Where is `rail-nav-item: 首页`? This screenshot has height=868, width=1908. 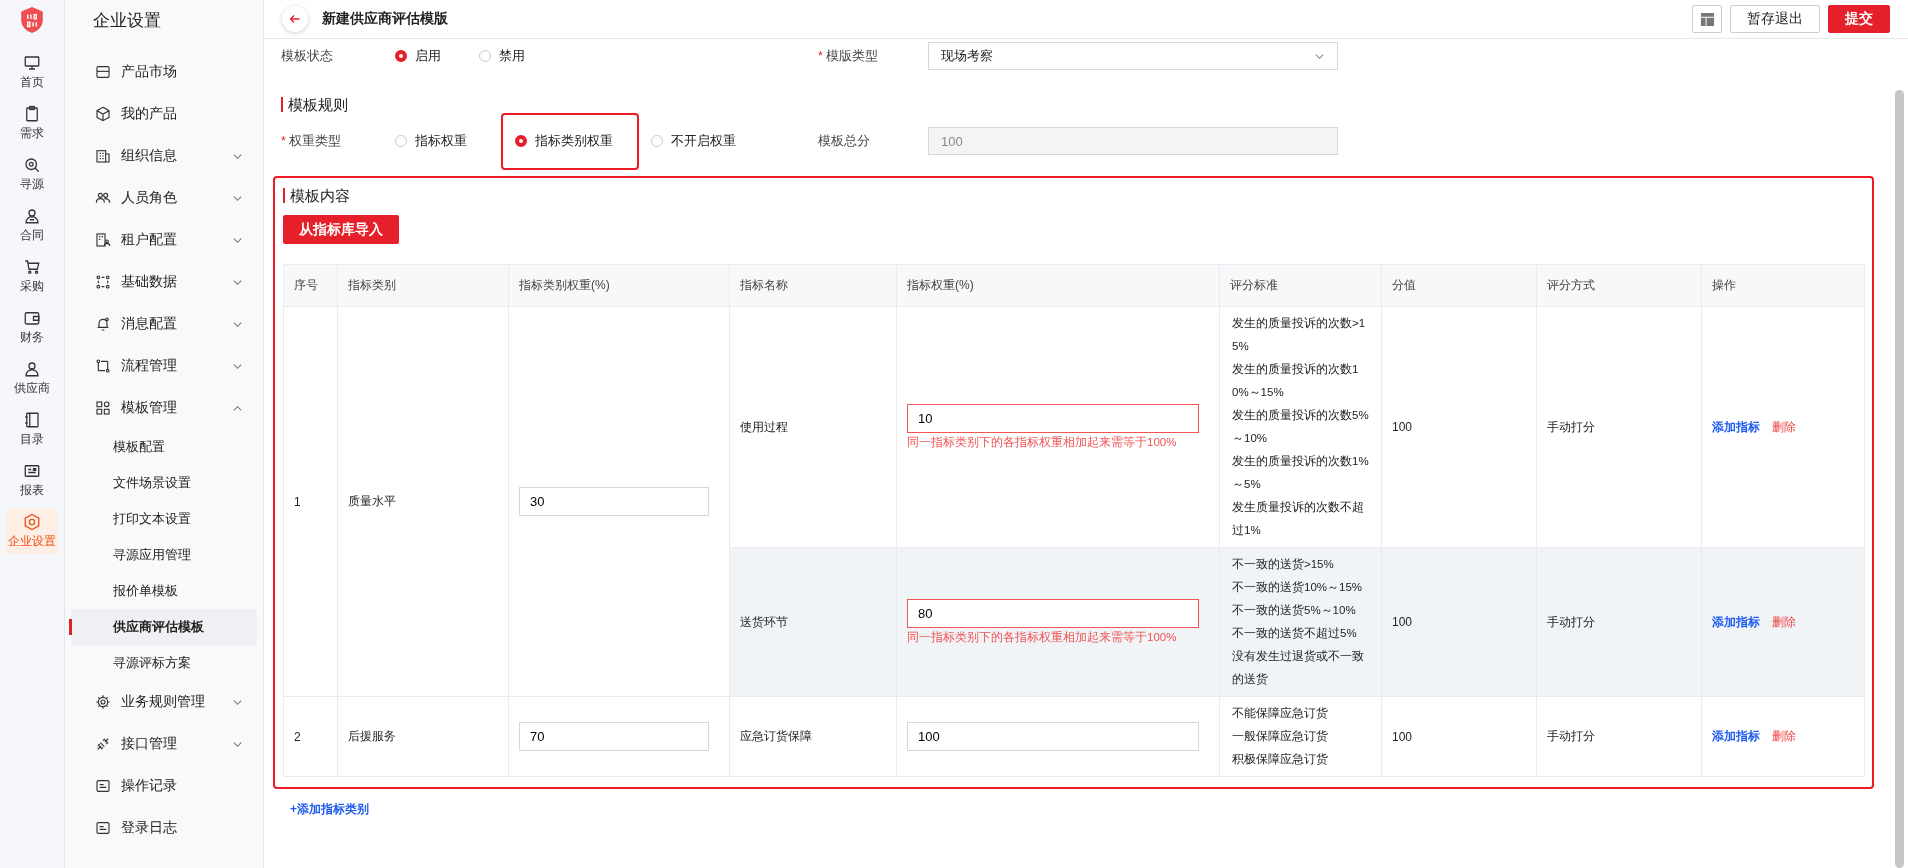
rail-nav-item: 首页 is located at coordinates (32, 72).